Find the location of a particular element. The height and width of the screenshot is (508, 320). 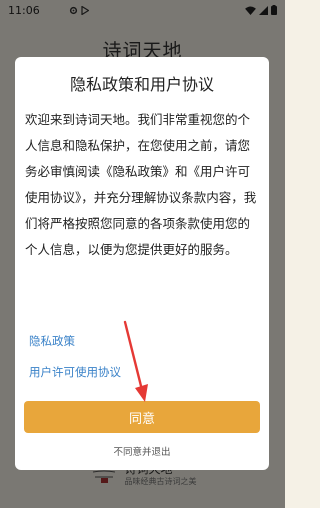

disagree-exit-button: 不同意并退出 is located at coordinates (142, 451).